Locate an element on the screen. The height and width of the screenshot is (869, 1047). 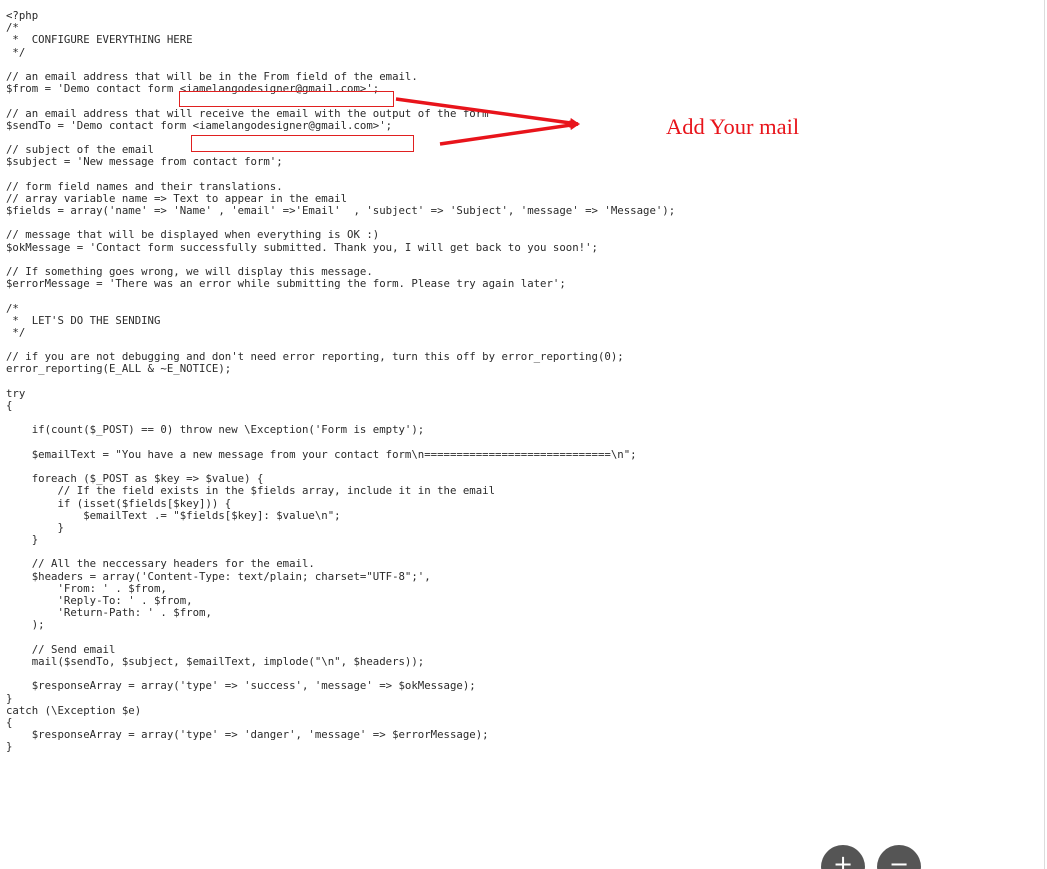
code-line: catch (\Exception $e) is located at coordinates (74, 710).